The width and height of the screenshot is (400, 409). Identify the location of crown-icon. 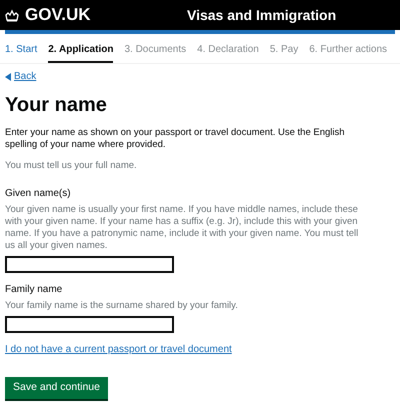
(12, 15).